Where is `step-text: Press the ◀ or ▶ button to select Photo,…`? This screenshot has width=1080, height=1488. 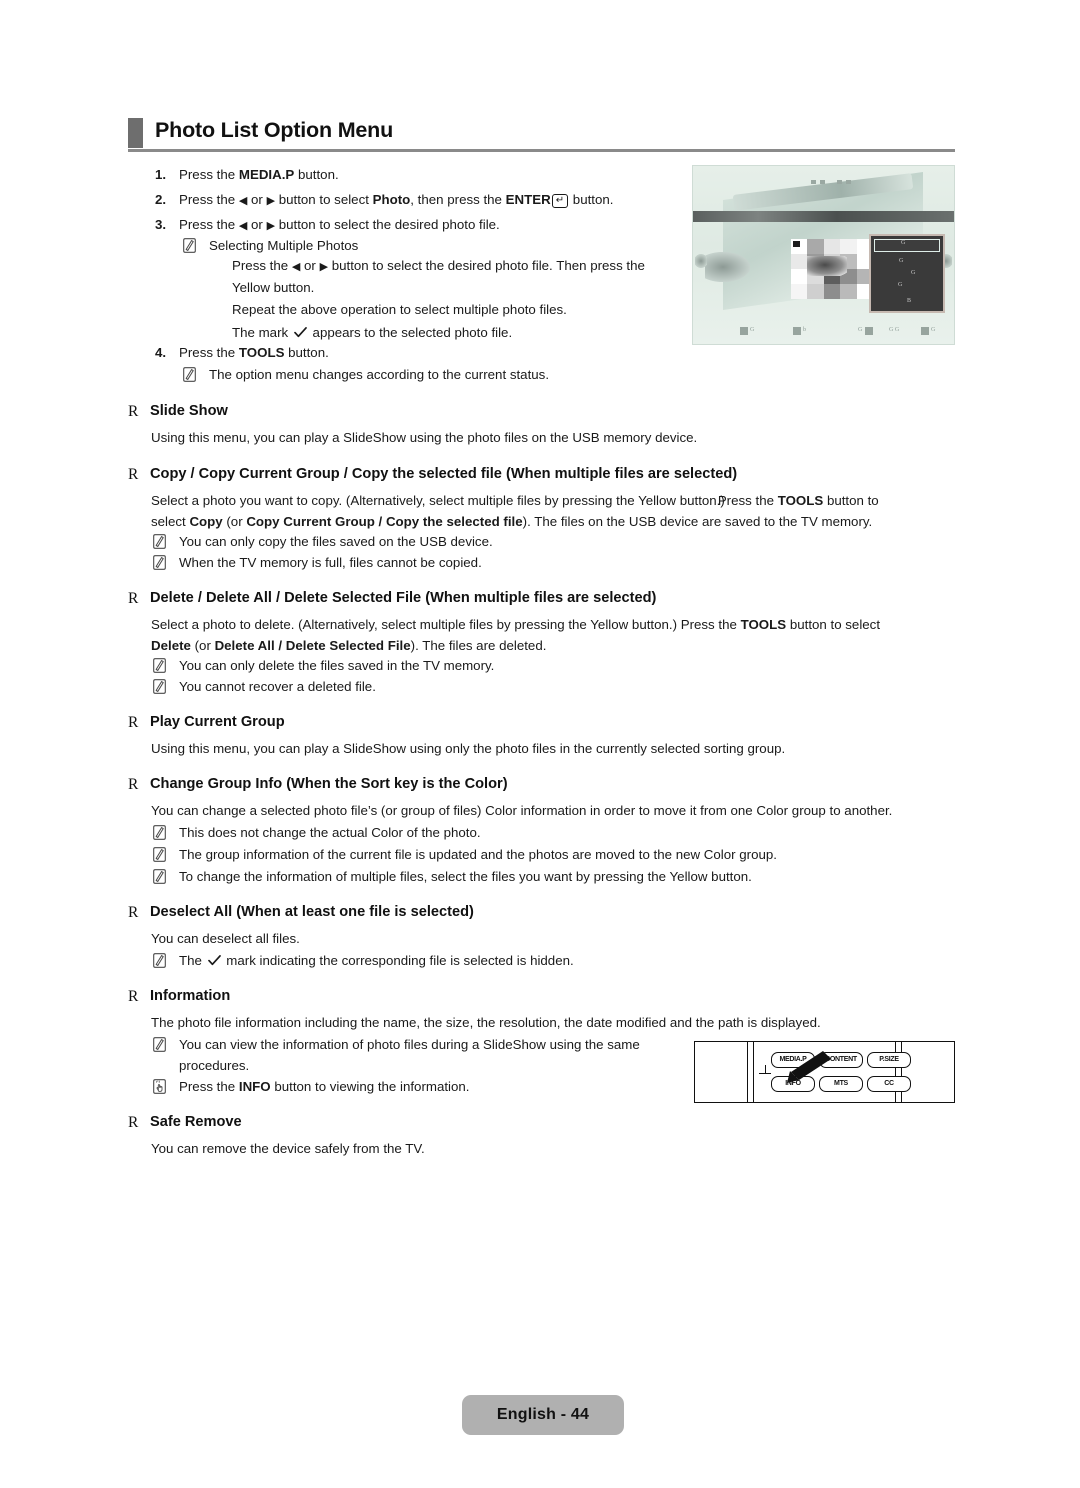 step-text: Press the ◀ or ▶ button to select Photo,… is located at coordinates (396, 200).